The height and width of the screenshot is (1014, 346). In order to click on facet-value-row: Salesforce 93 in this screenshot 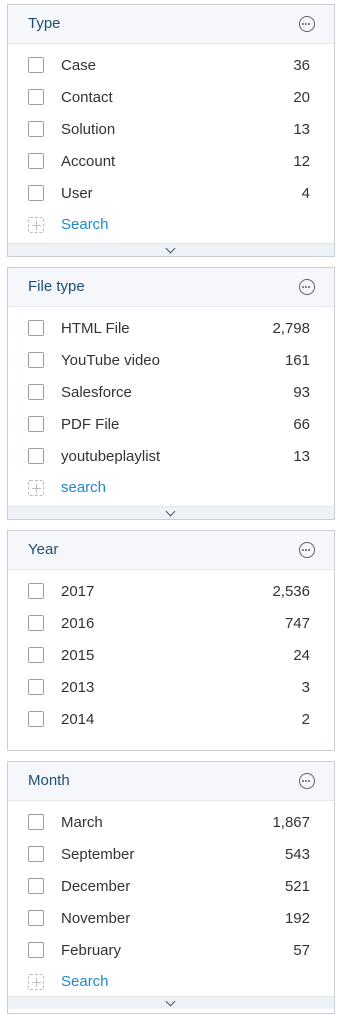, I will do `click(171, 393)`.